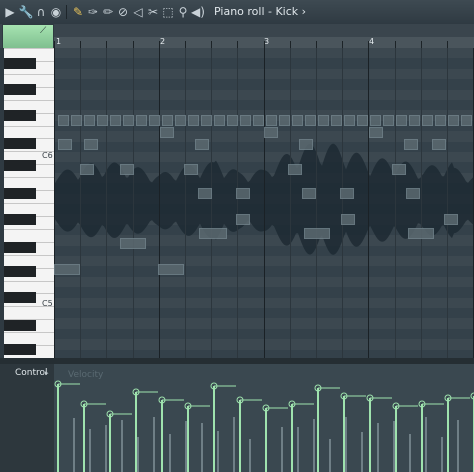  What do you see at coordinates (47, 155) in the screenshot?
I see `key-label-c6: C6` at bounding box center [47, 155].